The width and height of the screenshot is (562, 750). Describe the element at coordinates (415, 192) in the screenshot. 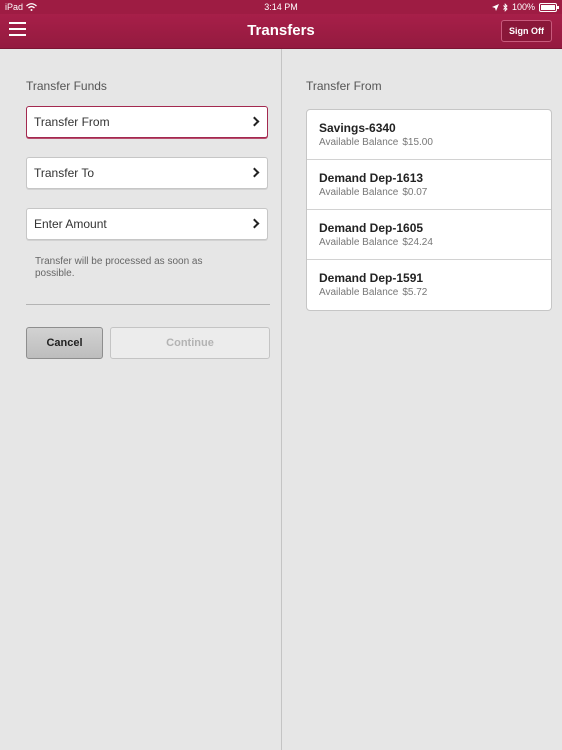

I see `balance-amount: $0.07` at that location.